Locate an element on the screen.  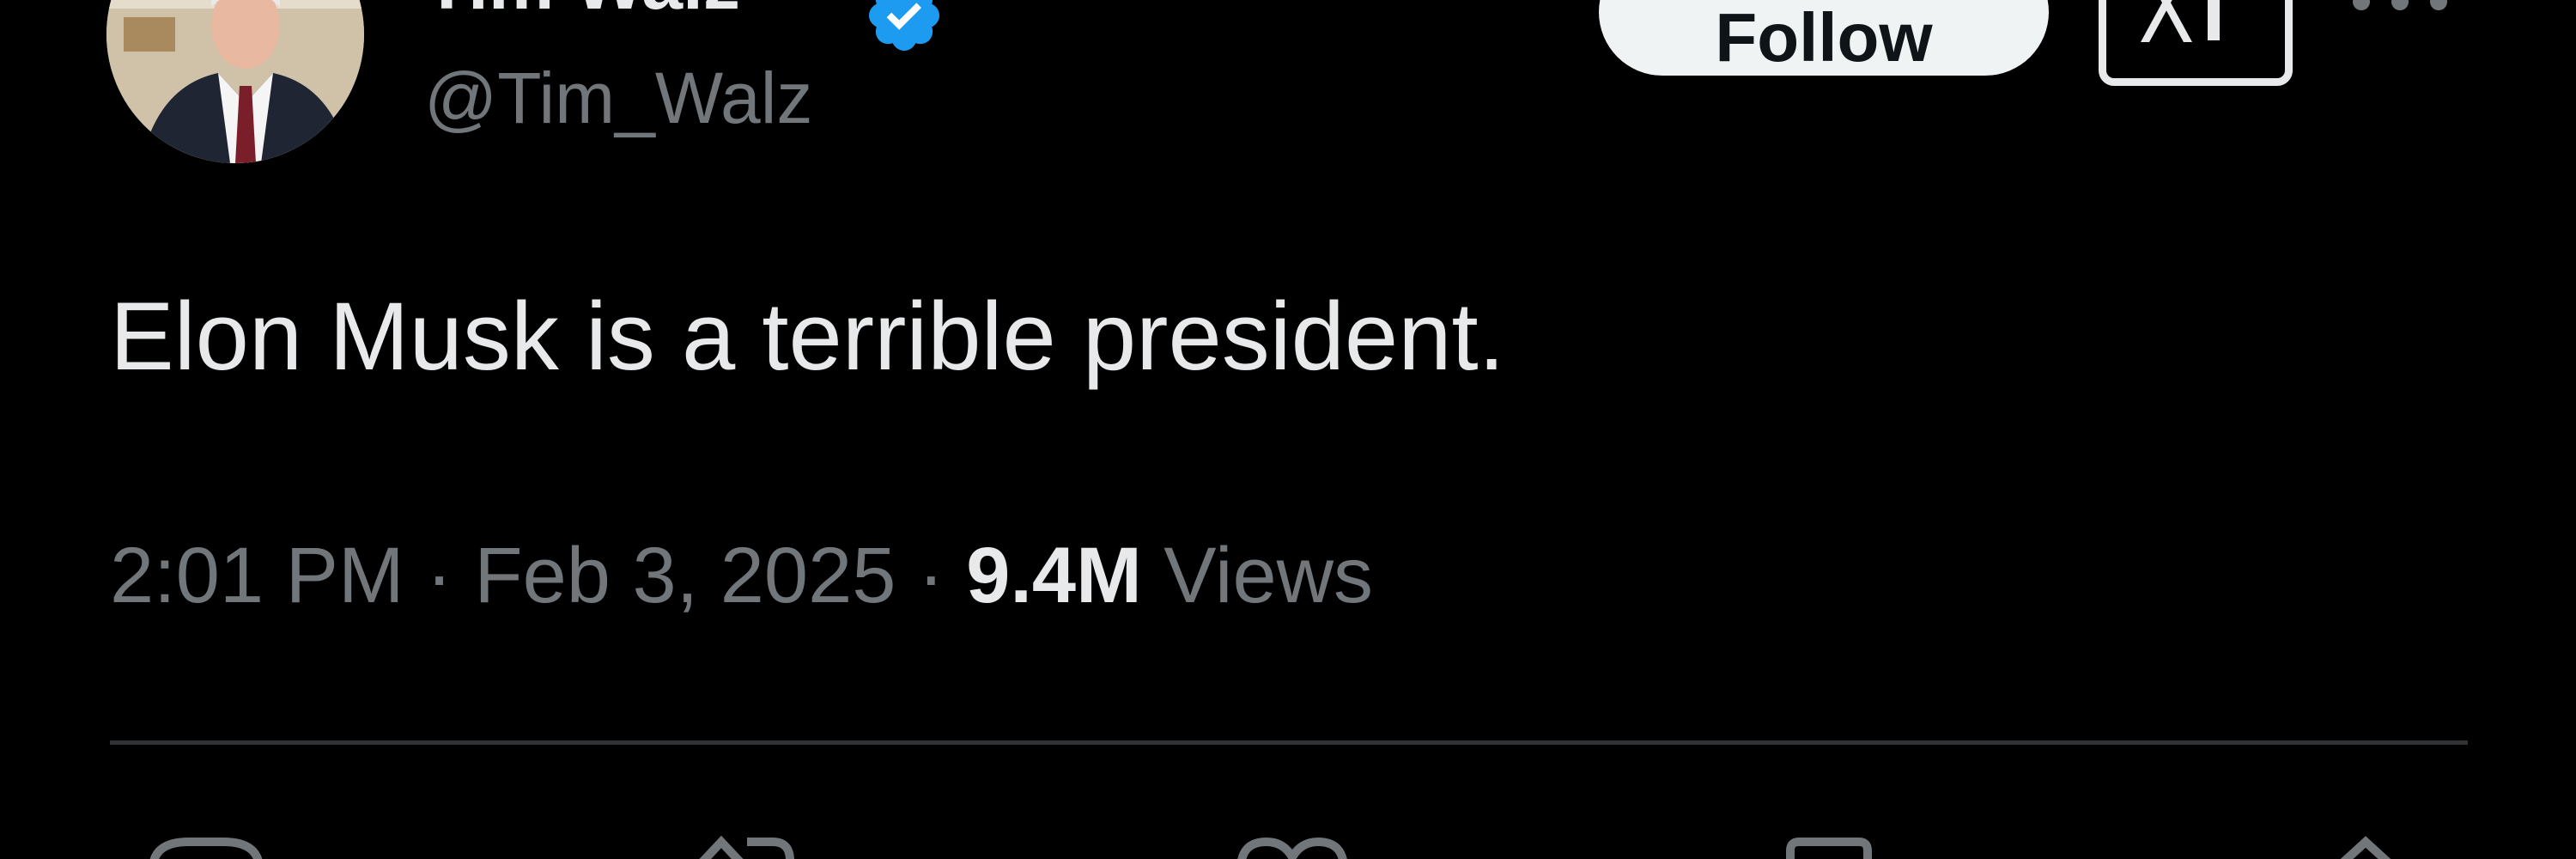
avatar is located at coordinates (235, 81).